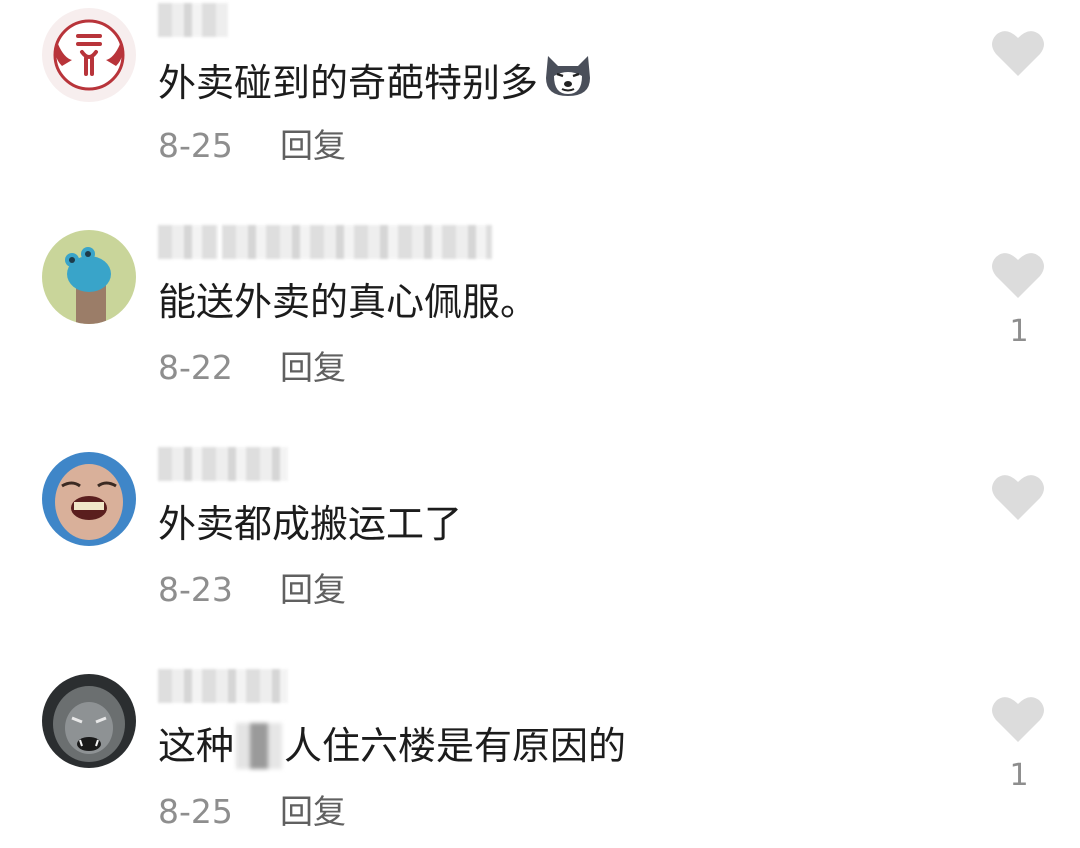  Describe the element at coordinates (259, 746) in the screenshot. I see `censored-word` at that location.